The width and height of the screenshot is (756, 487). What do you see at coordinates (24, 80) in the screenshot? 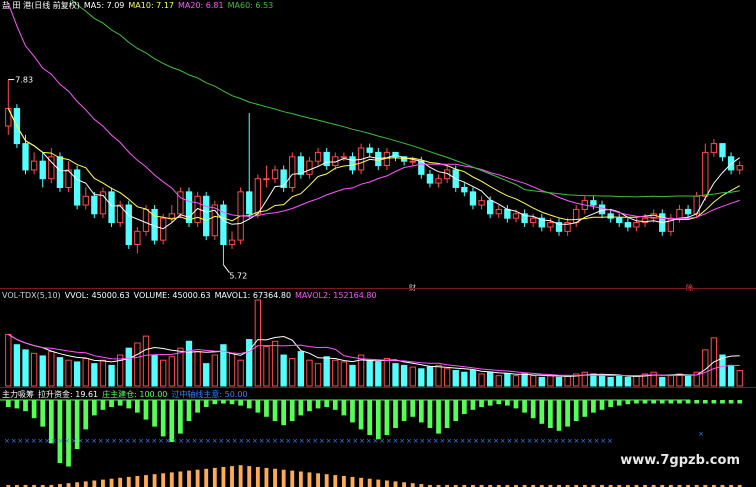
I see `high-price-label: 7.83` at bounding box center [24, 80].